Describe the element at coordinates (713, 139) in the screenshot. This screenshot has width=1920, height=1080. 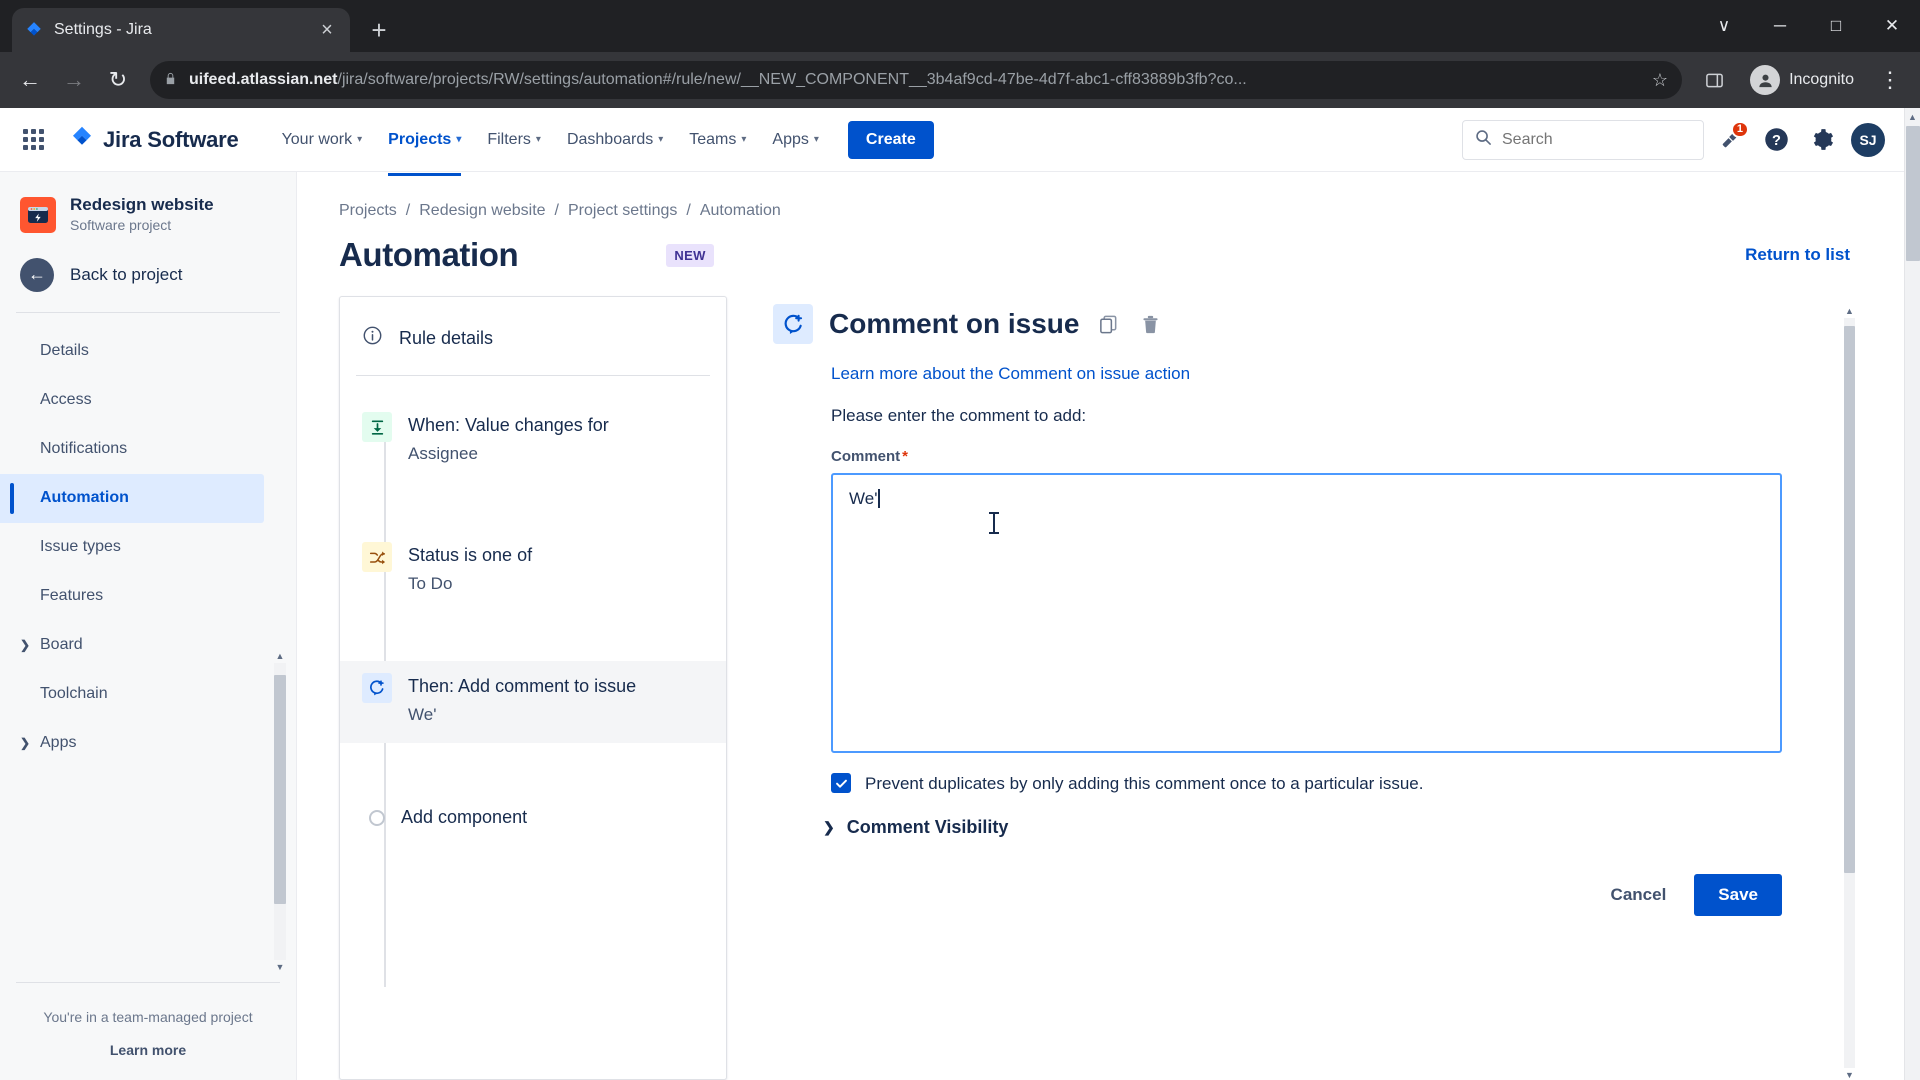
I see `nav-item-label: Teams` at that location.